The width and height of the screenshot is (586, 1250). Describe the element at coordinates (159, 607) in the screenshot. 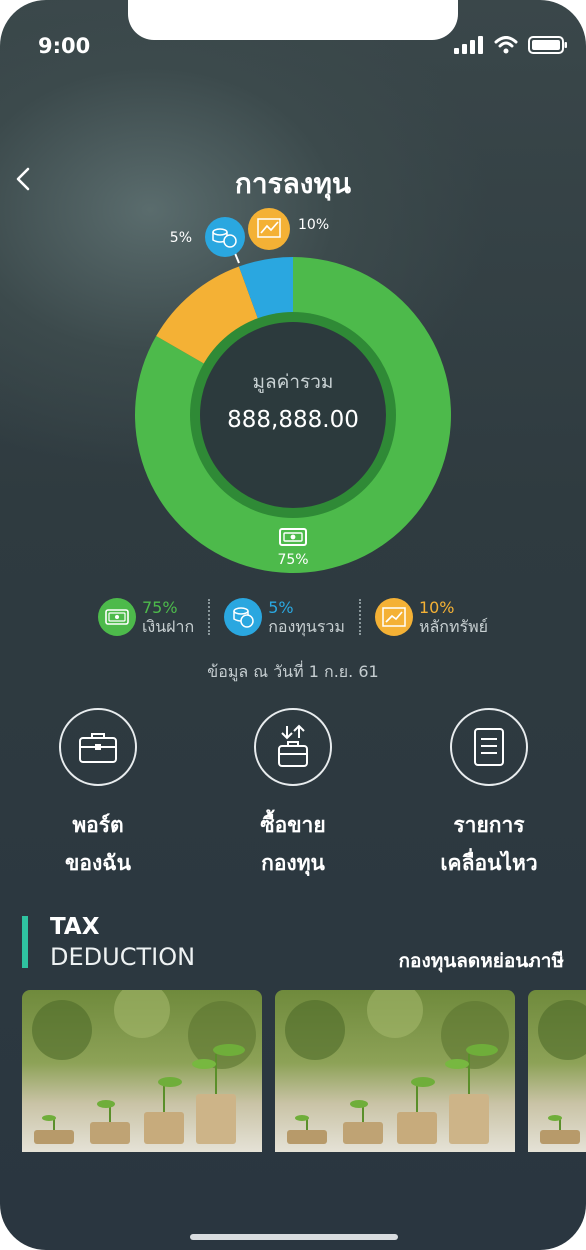

I see `legend-pct-deposit: 75%` at that location.